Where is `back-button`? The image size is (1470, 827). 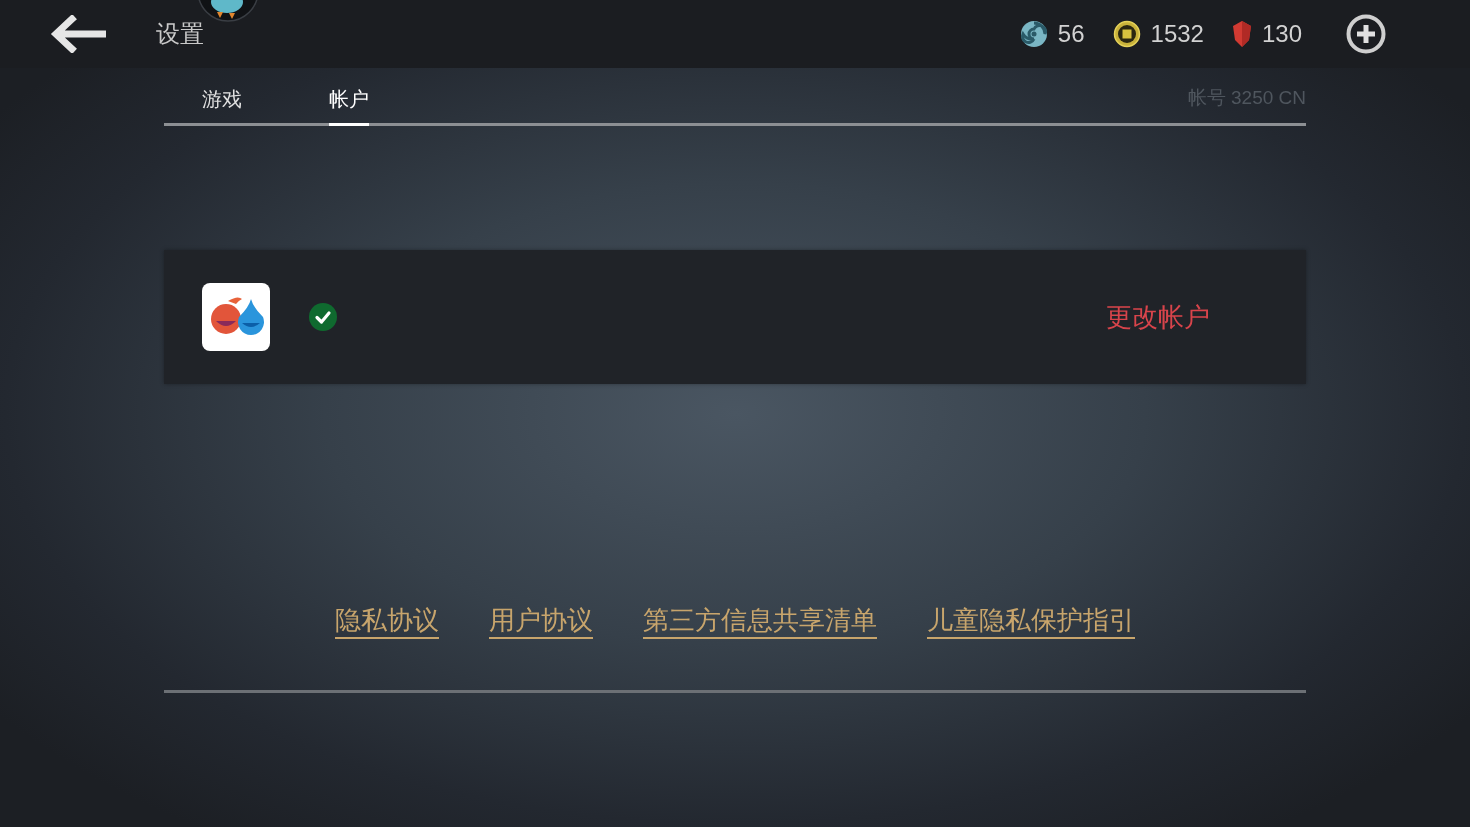 back-button is located at coordinates (78, 34).